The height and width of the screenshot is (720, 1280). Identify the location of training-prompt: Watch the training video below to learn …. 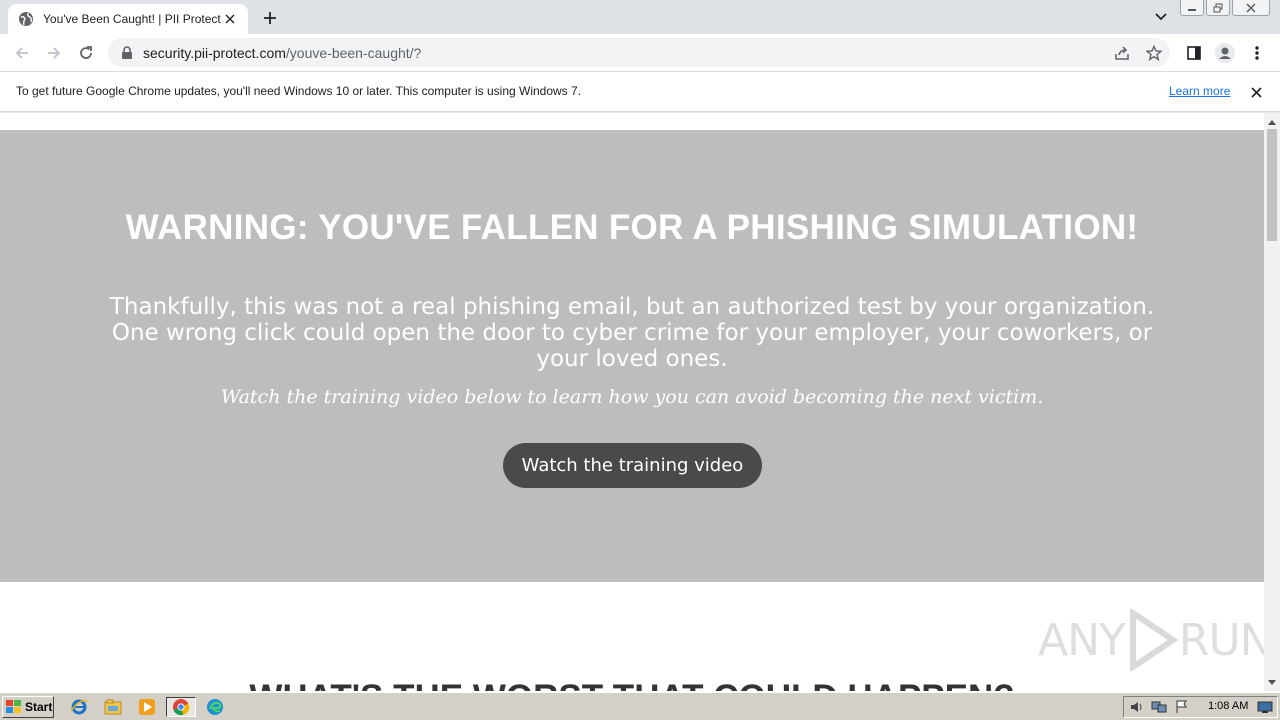
(632, 397).